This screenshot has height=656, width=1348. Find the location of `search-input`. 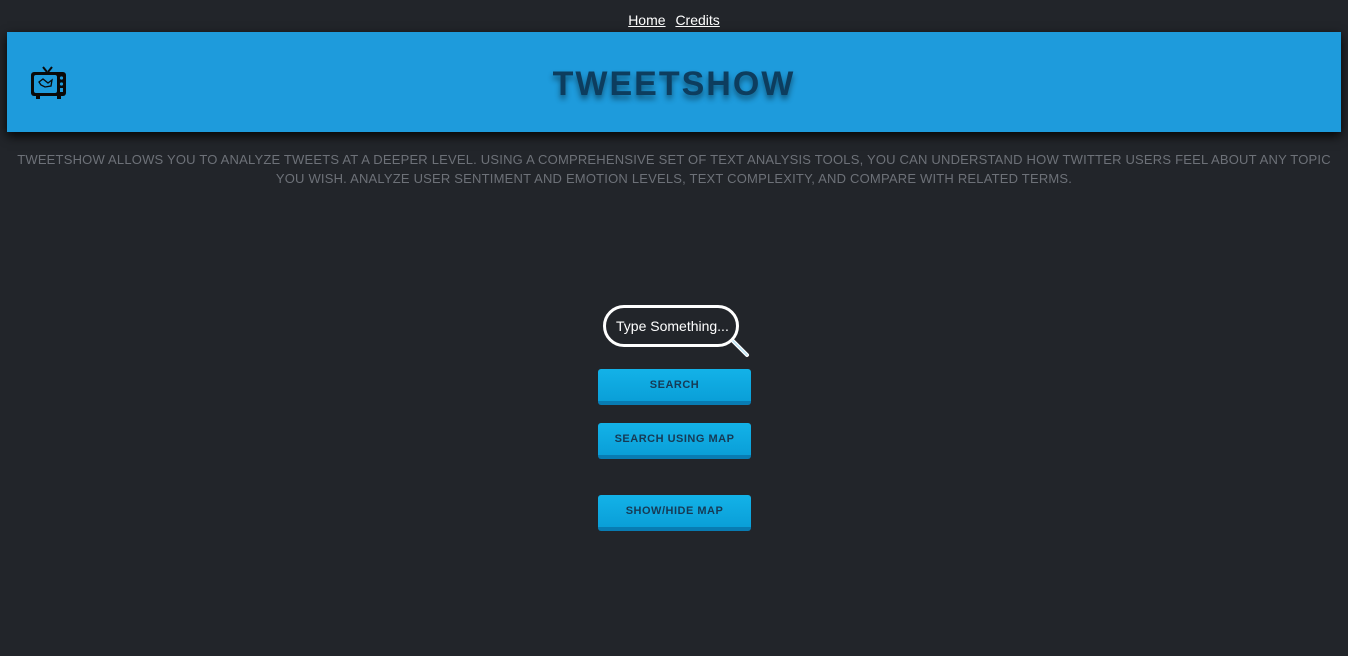

search-input is located at coordinates (671, 326).